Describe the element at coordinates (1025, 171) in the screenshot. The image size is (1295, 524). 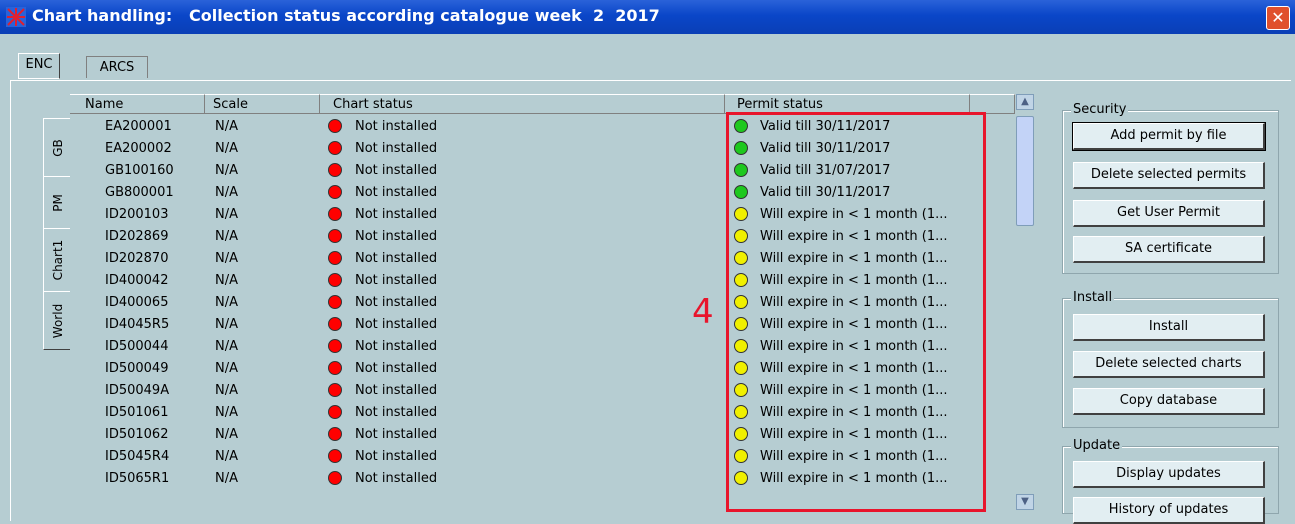
I see `scroll-thumb` at that location.